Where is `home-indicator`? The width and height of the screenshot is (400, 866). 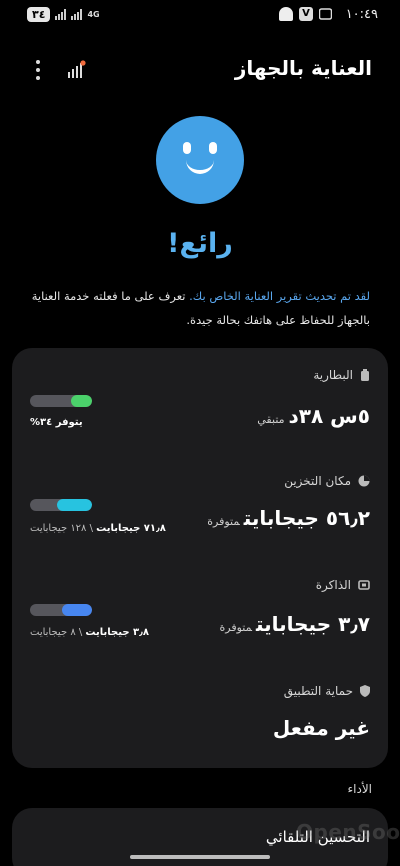
home-indicator is located at coordinates (200, 857).